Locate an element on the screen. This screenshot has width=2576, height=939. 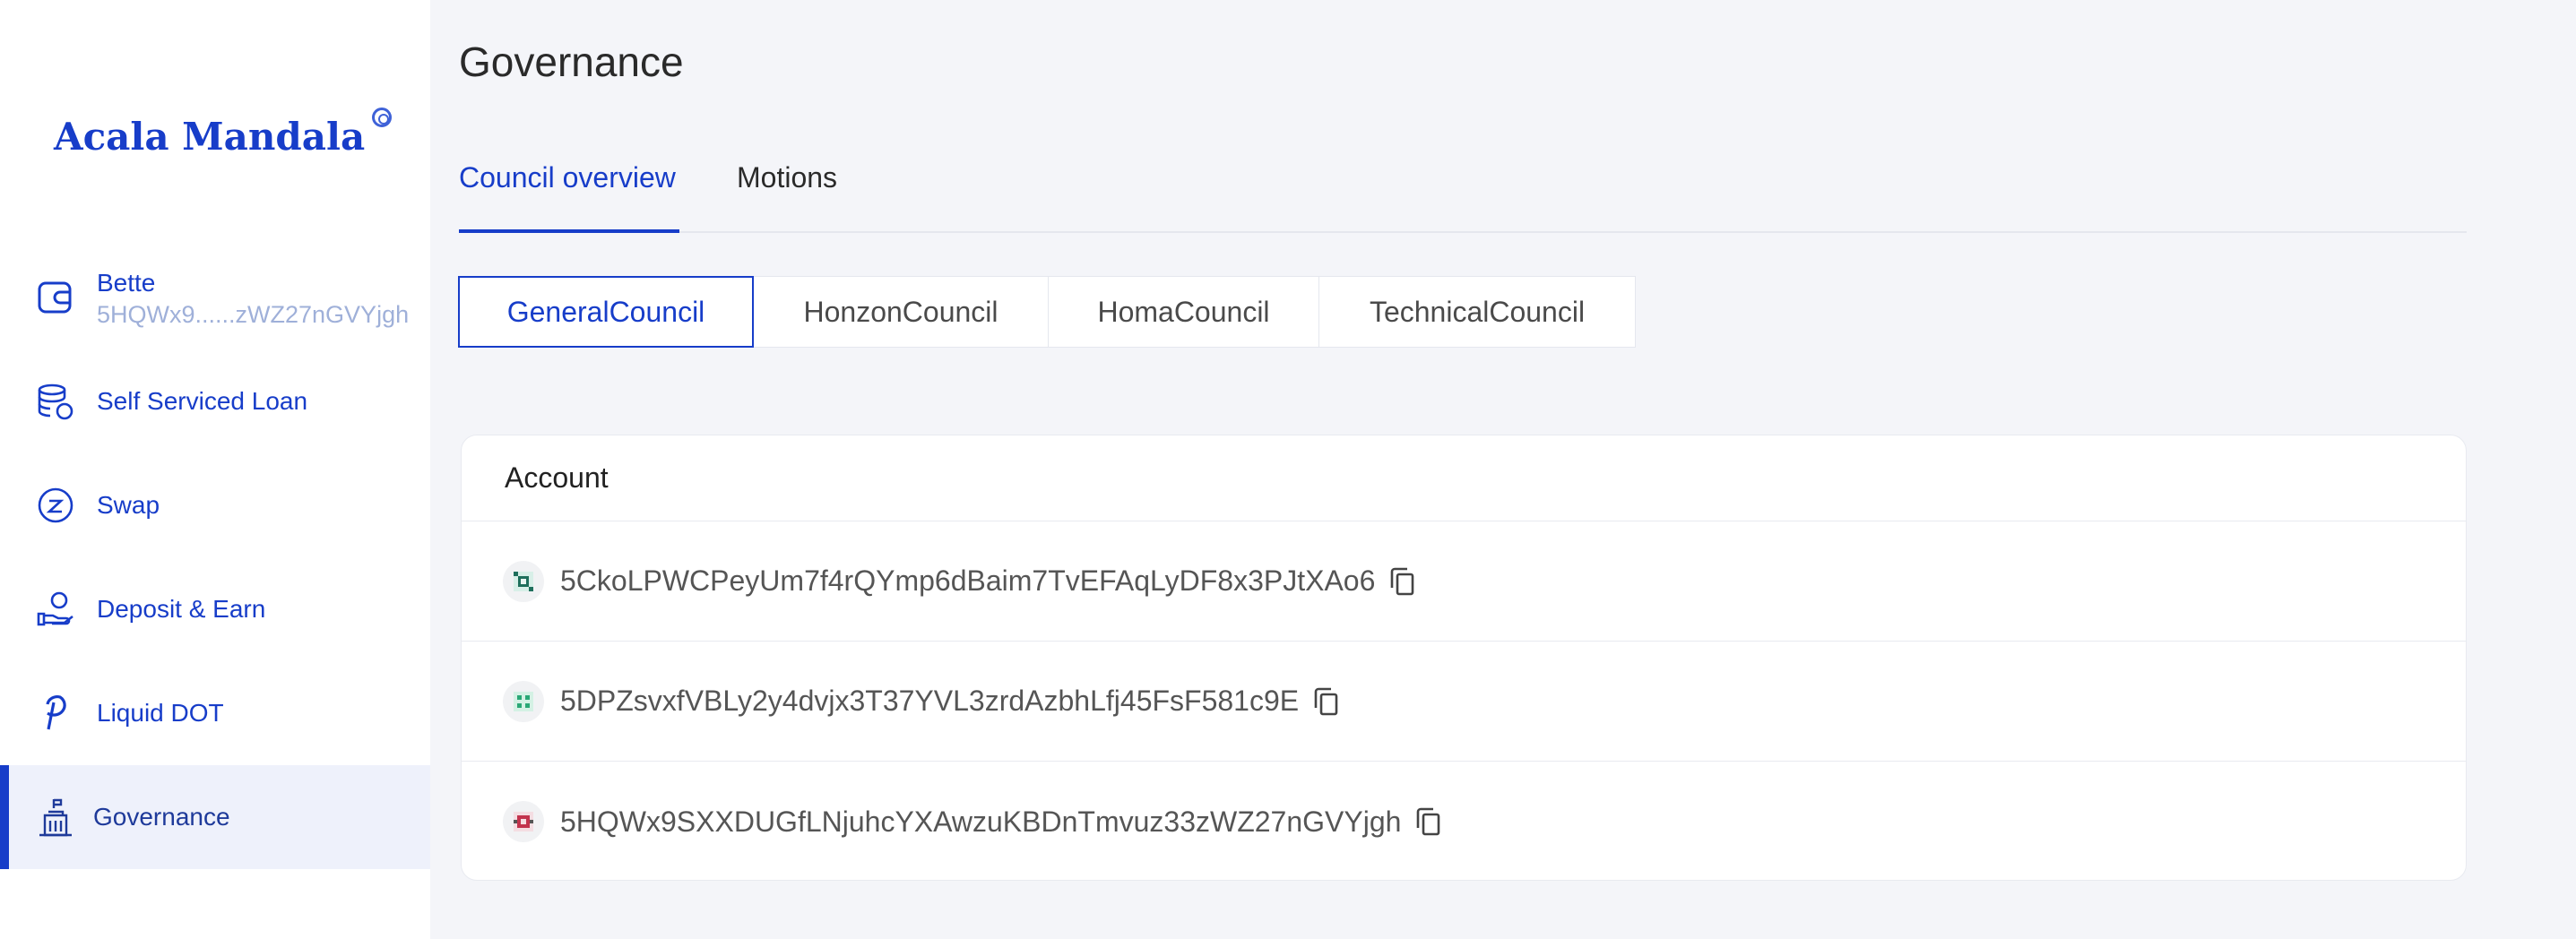
sidebar-item-deposit-earn: Deposit & Earn is located at coordinates (215, 609).